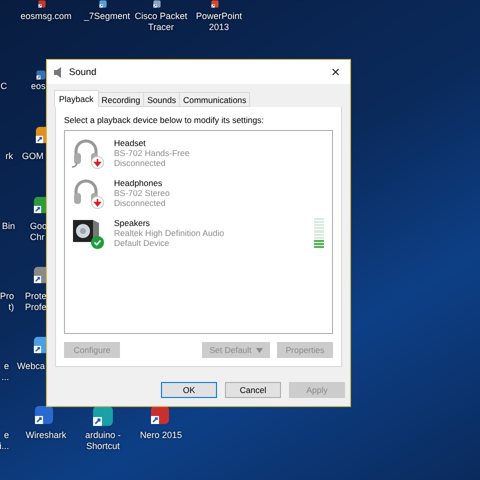  What do you see at coordinates (7, 296) in the screenshot?
I see `desktop-icon-label: Pro` at bounding box center [7, 296].